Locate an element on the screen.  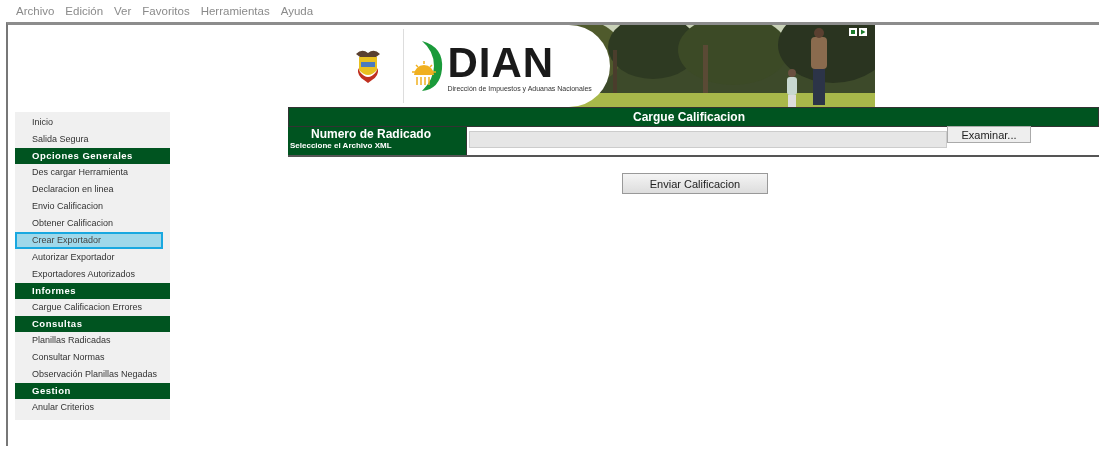
sidebar-link: Autorizar Exportador is located at coordinates (89, 257).